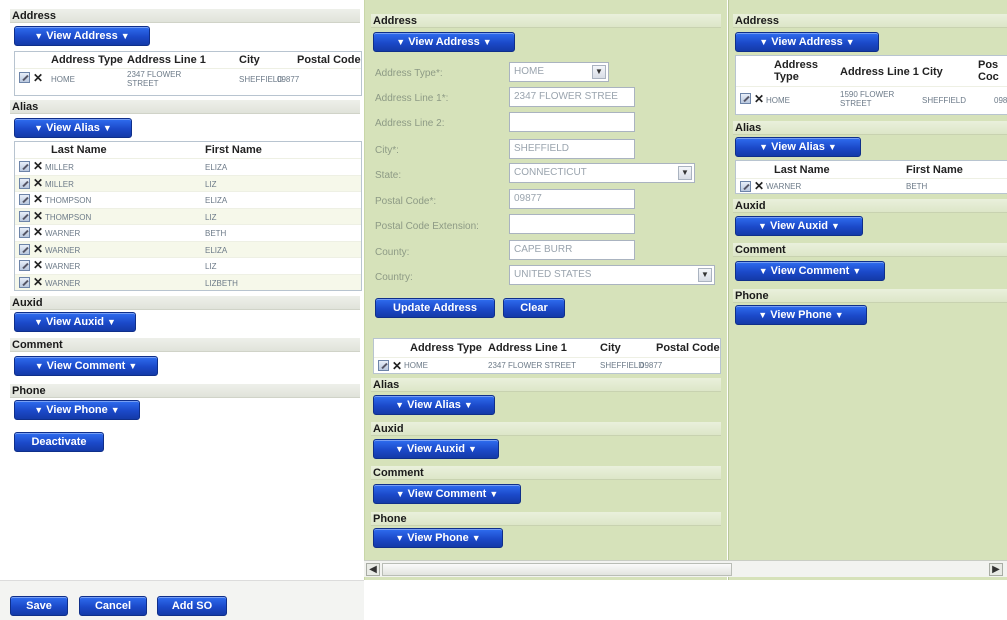  What do you see at coordinates (796, 71) in the screenshot?
I see `column-header: Address Type` at bounding box center [796, 71].